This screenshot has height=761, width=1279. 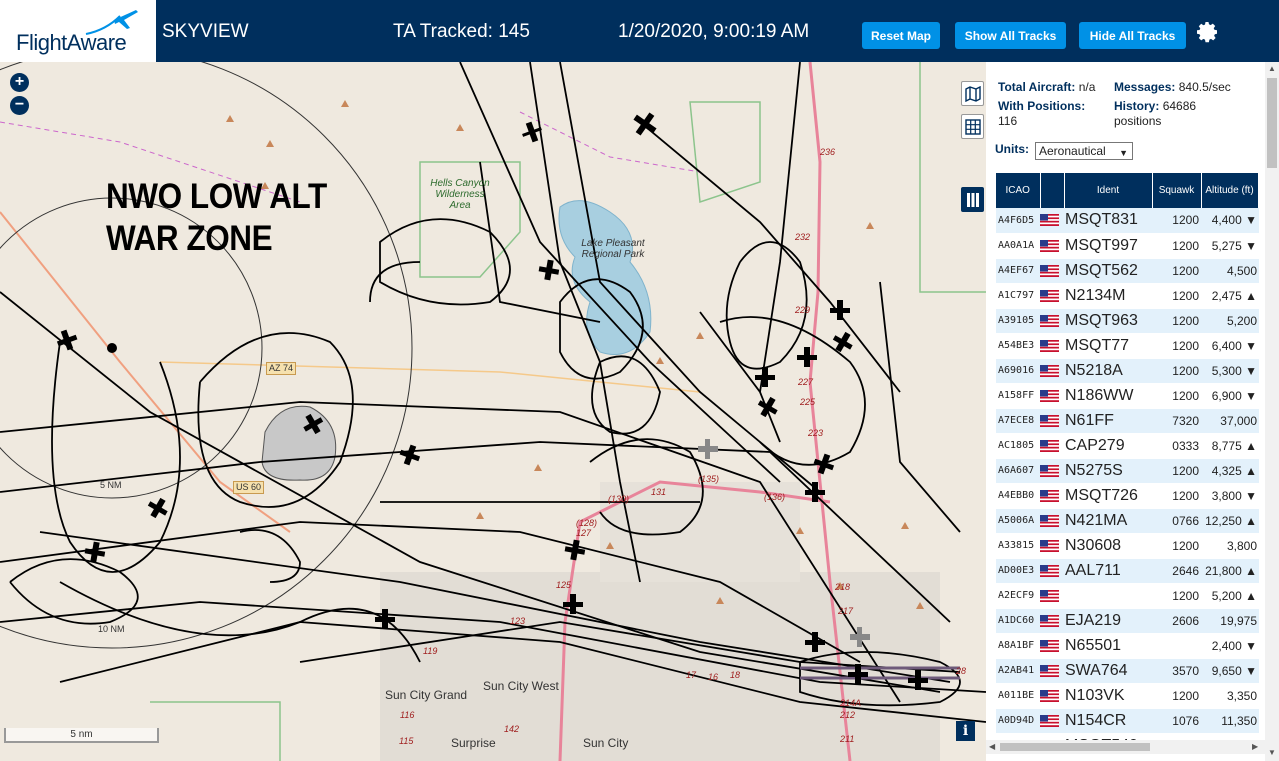 What do you see at coordinates (1137, 106) in the screenshot?
I see `history-label: History:` at bounding box center [1137, 106].